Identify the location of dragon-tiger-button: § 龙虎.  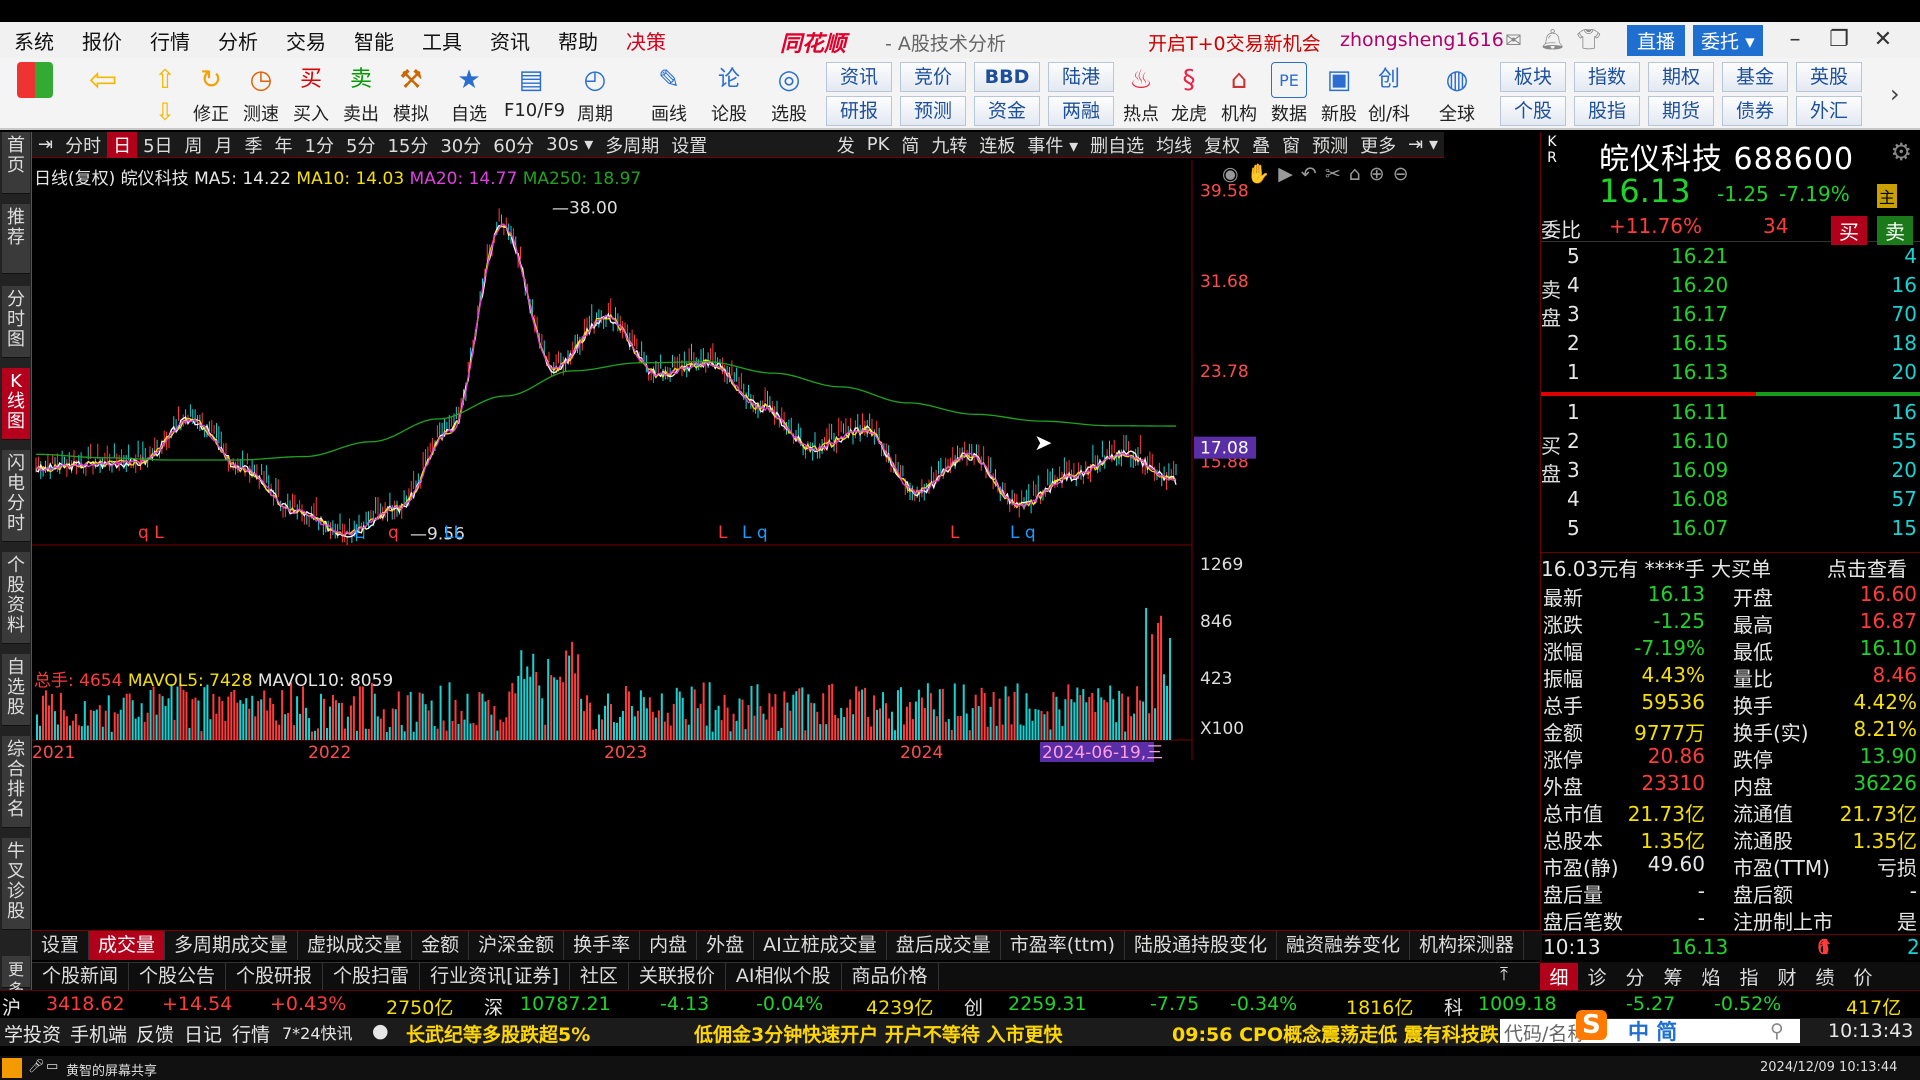
(1189, 94).